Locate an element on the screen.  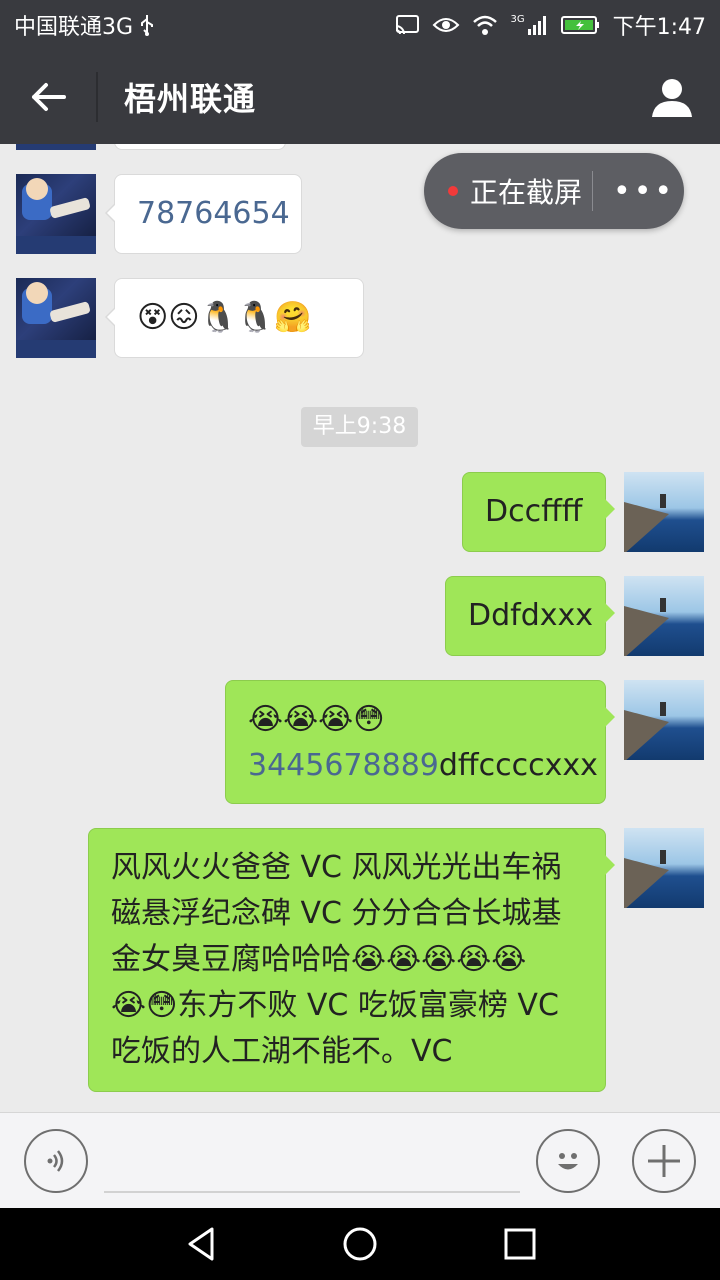
emoji: 😵 is located at coordinates (153, 317).